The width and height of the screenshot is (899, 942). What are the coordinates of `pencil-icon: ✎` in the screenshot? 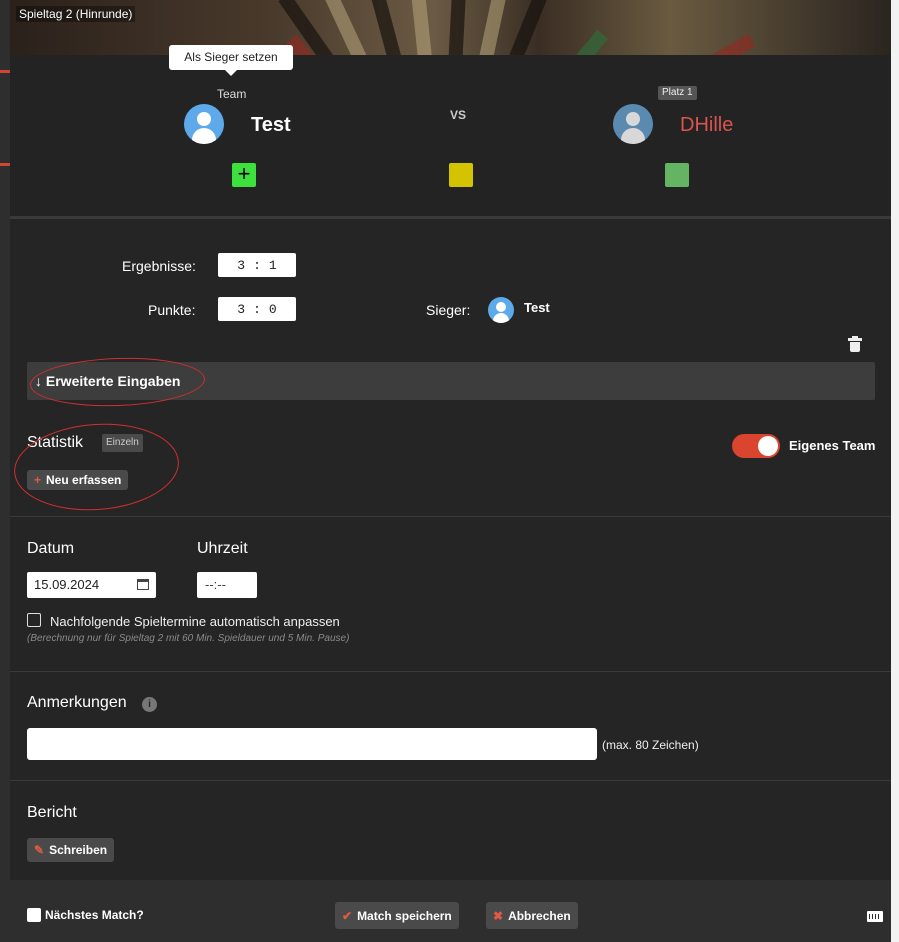 It's located at (39, 850).